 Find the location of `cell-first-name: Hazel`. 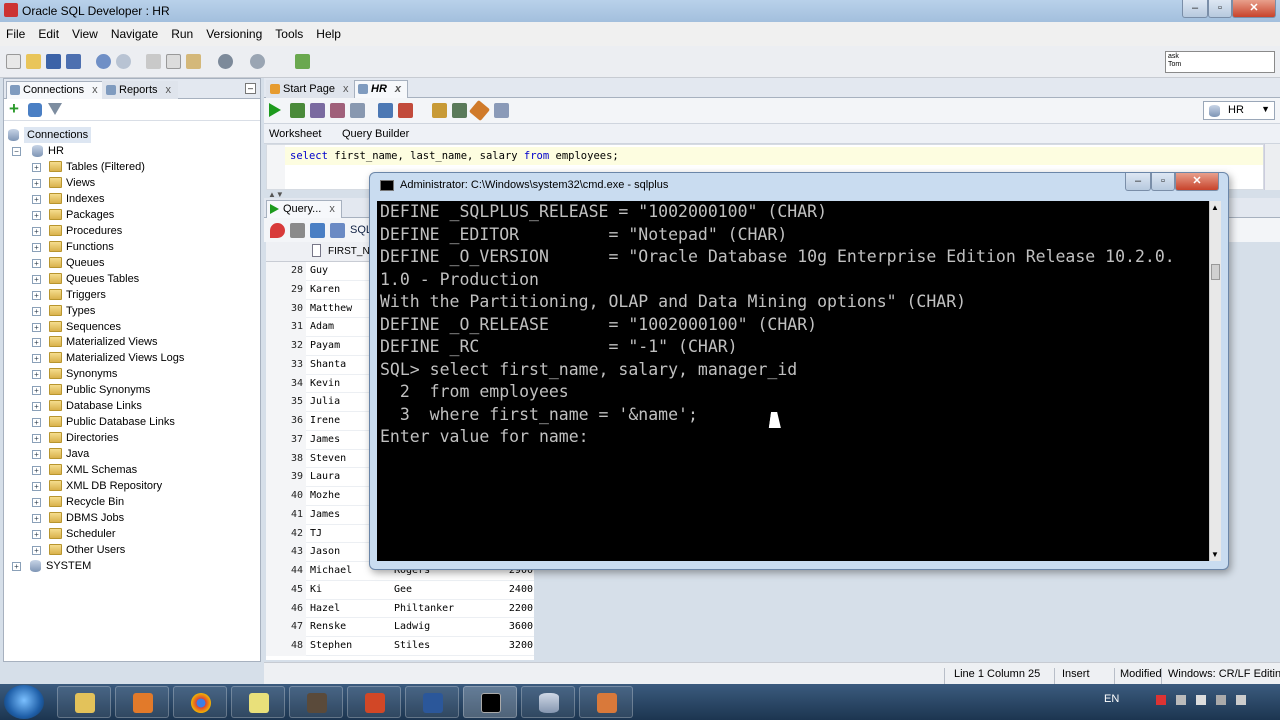

cell-first-name: Hazel is located at coordinates (325, 609).